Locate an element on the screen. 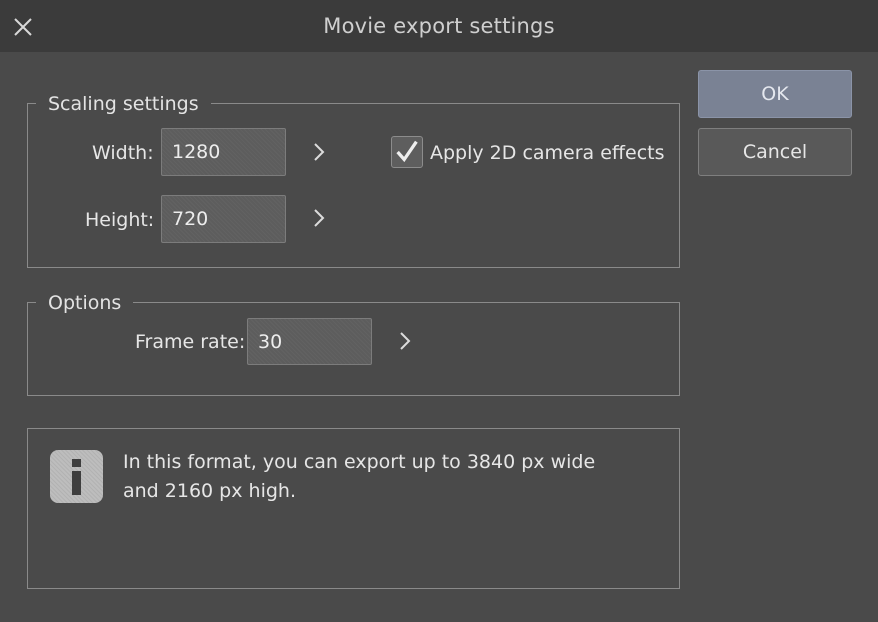 Image resolution: width=878 pixels, height=622 pixels. camera-effects-label: Apply 2D camera effects is located at coordinates (547, 153).